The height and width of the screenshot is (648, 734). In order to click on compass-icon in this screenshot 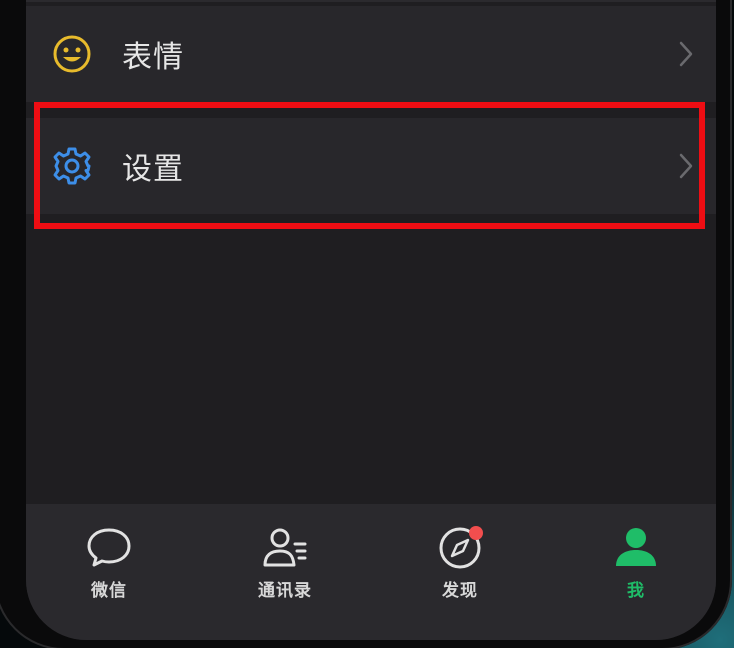, I will do `click(460, 547)`.